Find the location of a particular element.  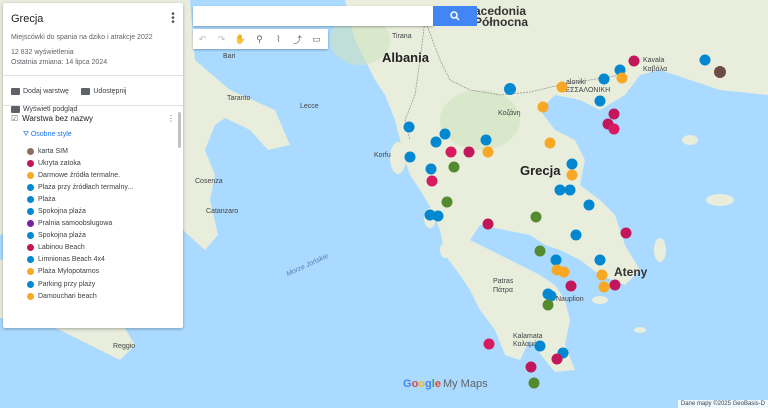

map-label-lecce: Lecce is located at coordinates (309, 106).